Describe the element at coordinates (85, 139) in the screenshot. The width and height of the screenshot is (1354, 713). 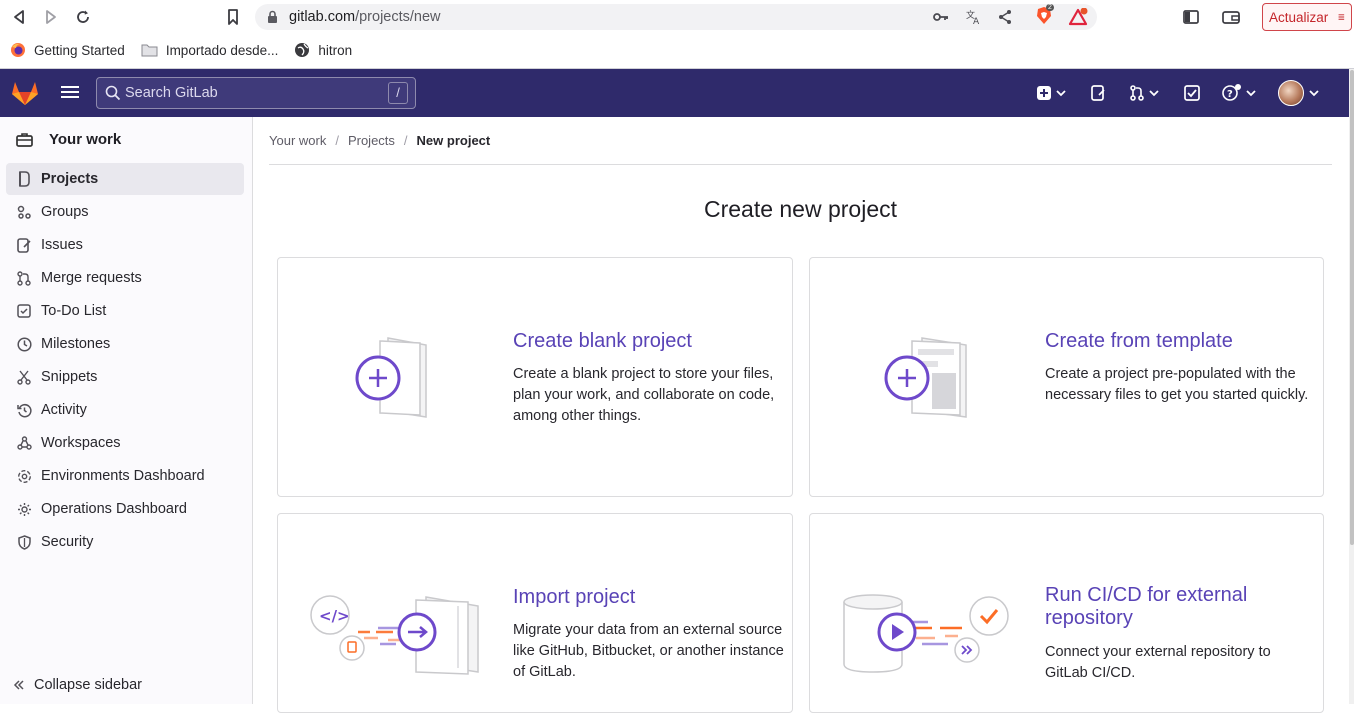
I see `sidebar-header-label: Your work` at that location.